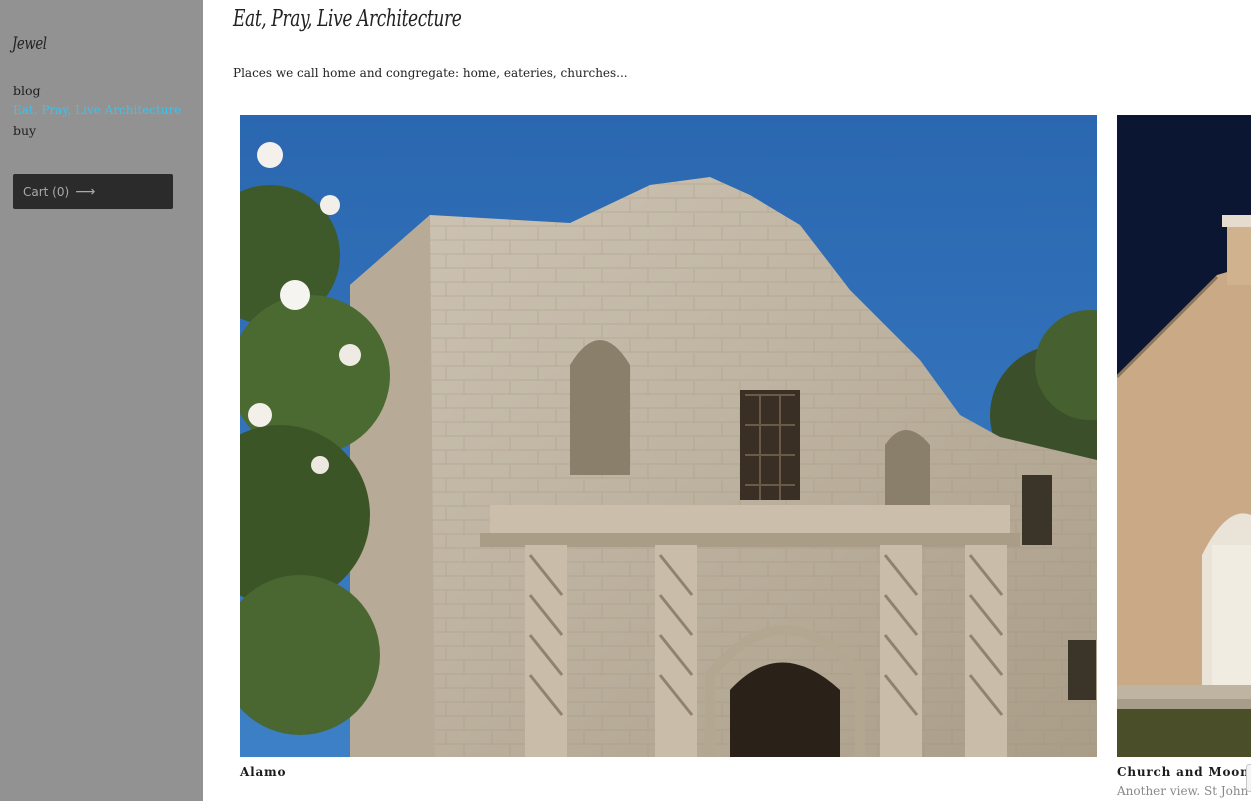 The width and height of the screenshot is (1251, 801). Describe the element at coordinates (263, 772) in the screenshot. I see `photo-caption: Alamo` at that location.